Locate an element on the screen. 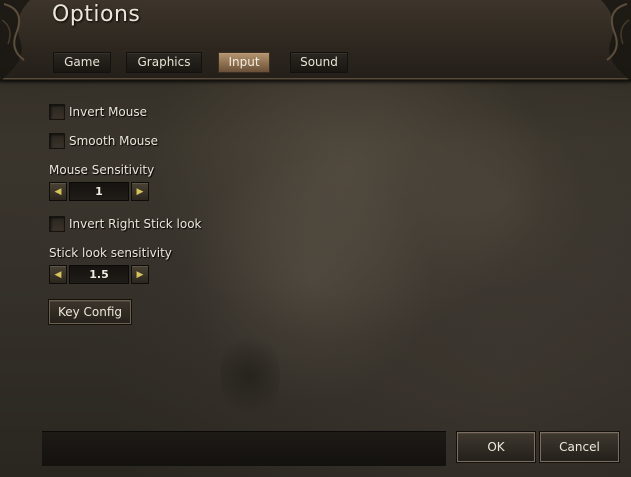  window-title: Options is located at coordinates (96, 14).